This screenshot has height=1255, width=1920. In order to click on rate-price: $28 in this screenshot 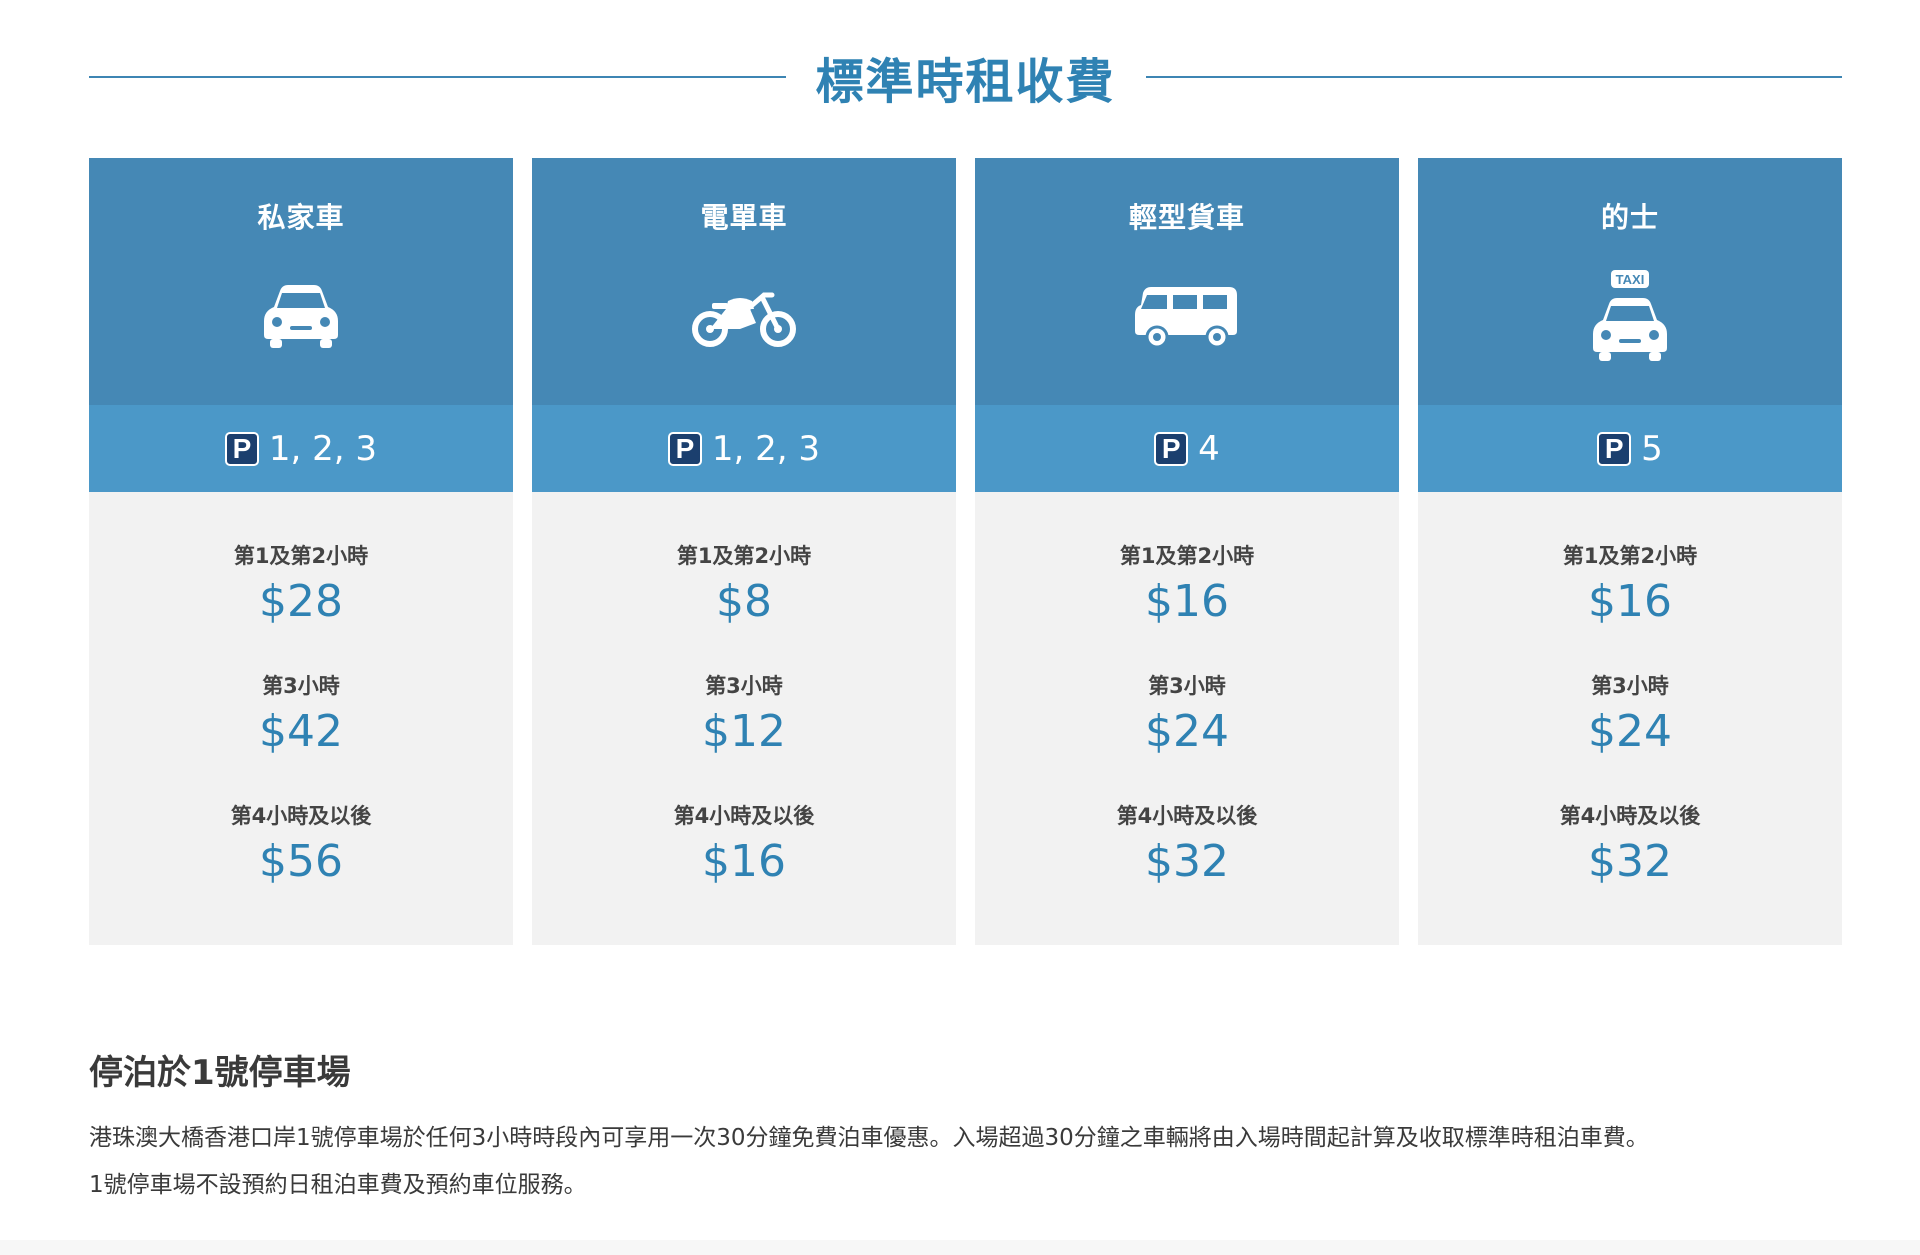, I will do `click(301, 601)`.